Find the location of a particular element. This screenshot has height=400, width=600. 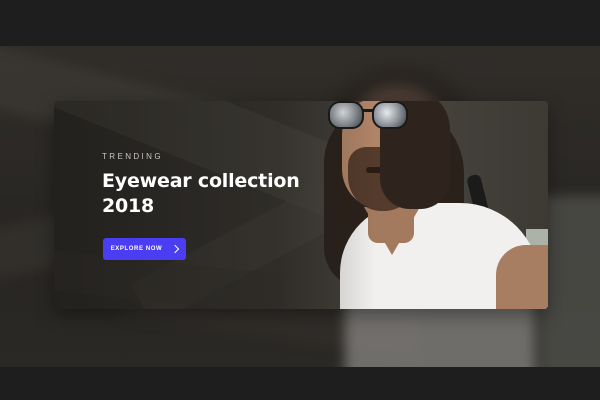

explore-now-button: EXPLORE NOW is located at coordinates (144, 249).